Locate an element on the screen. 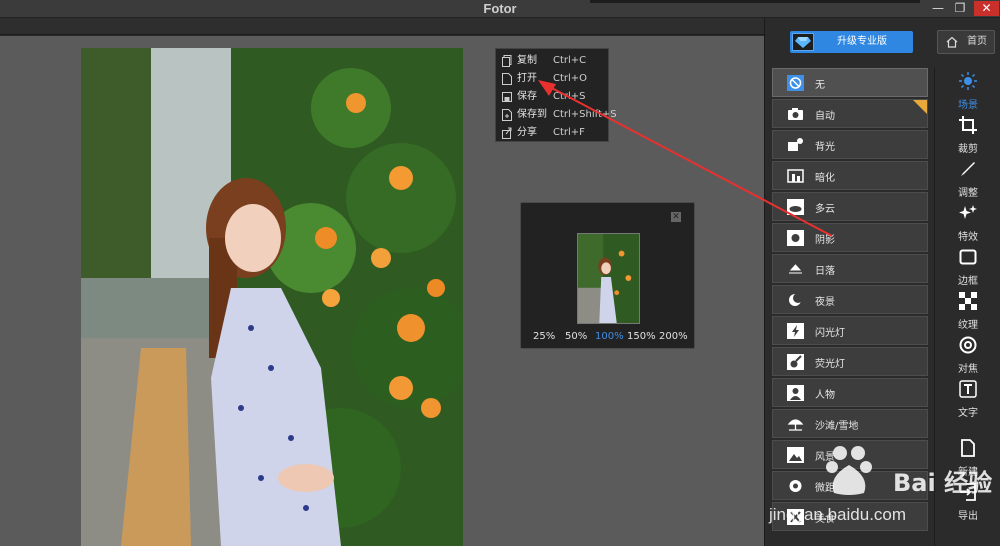  shade-icon is located at coordinates (795, 238).